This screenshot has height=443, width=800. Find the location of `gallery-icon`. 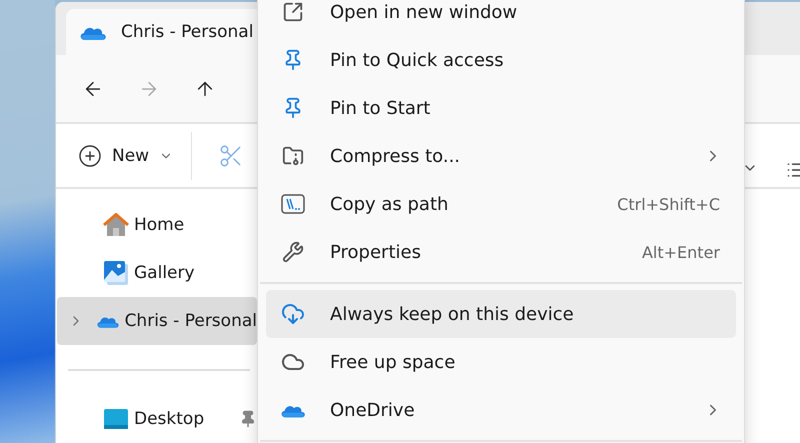

gallery-icon is located at coordinates (116, 273).